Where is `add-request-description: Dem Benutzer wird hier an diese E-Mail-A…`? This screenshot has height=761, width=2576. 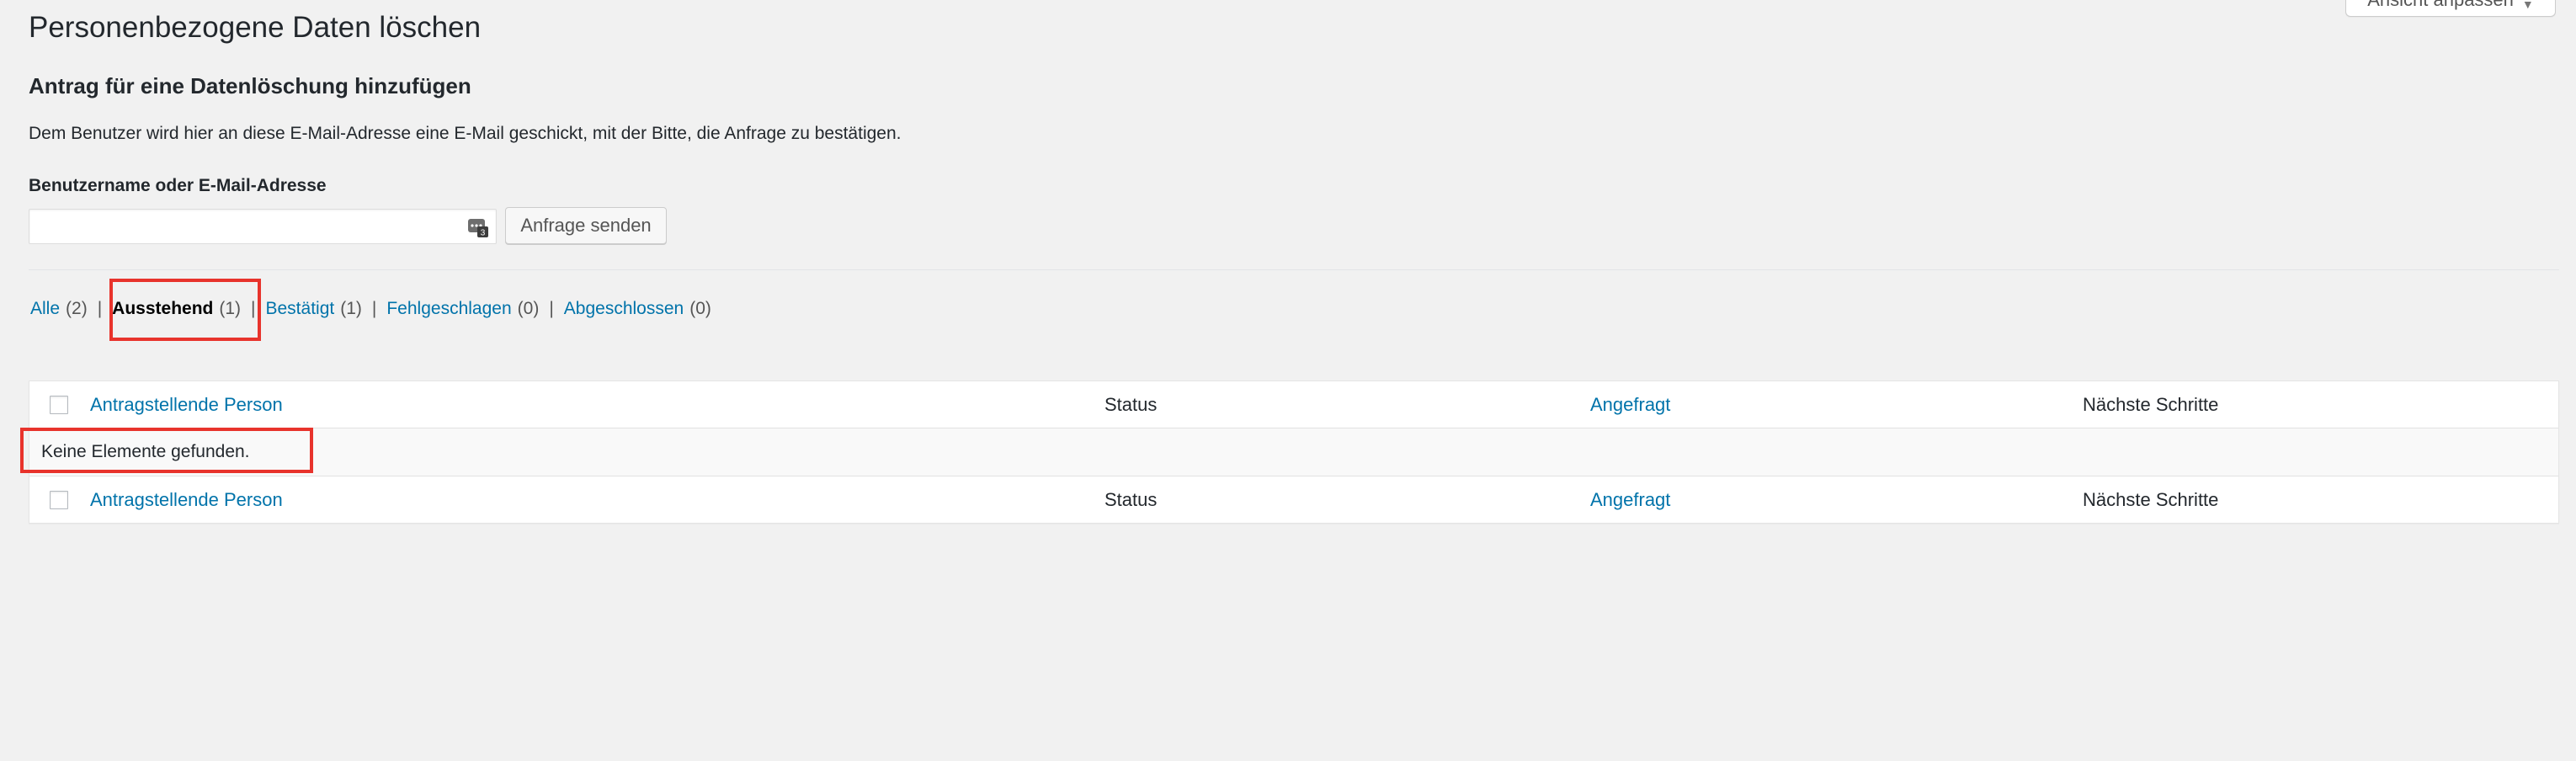
add-request-description: Dem Benutzer wird hier an diese E-Mail-A… is located at coordinates (465, 133).